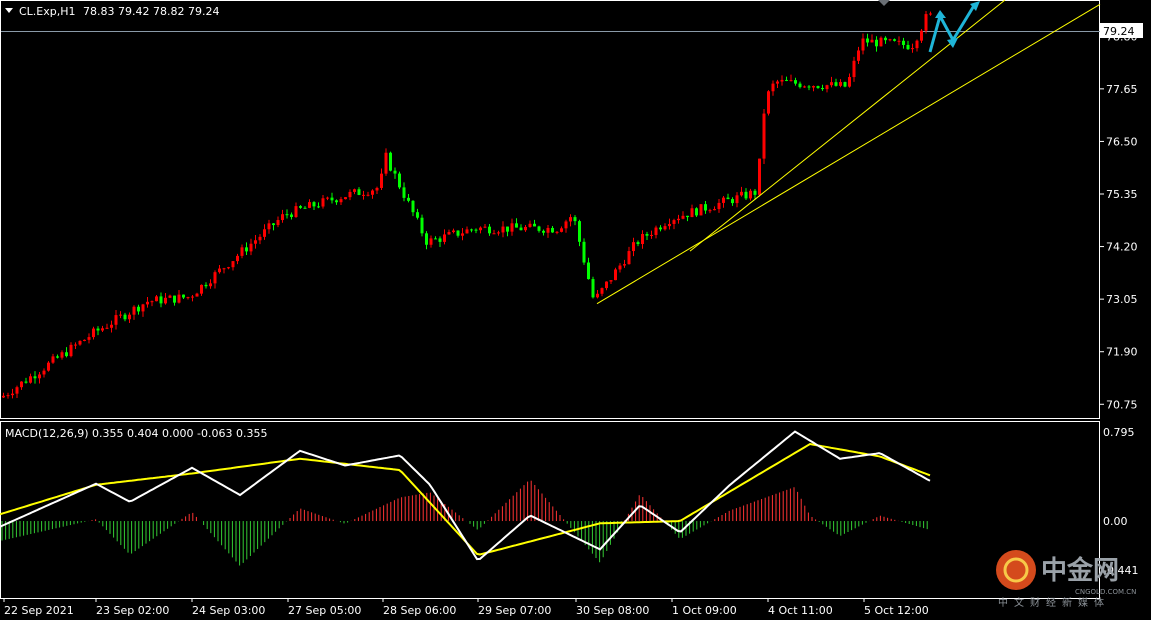 This screenshot has height=620, width=1151. What do you see at coordinates (940, 14) in the screenshot?
I see `arrow-head-icon` at bounding box center [940, 14].